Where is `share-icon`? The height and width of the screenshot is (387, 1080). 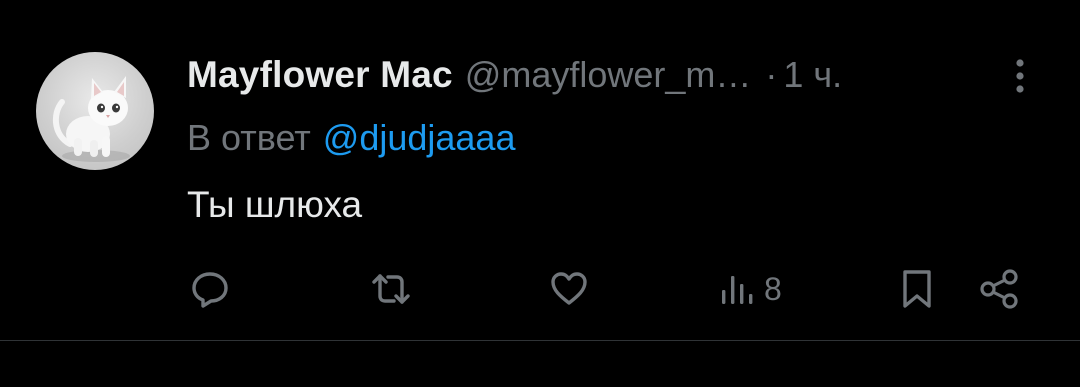
share-icon is located at coordinates (999, 289).